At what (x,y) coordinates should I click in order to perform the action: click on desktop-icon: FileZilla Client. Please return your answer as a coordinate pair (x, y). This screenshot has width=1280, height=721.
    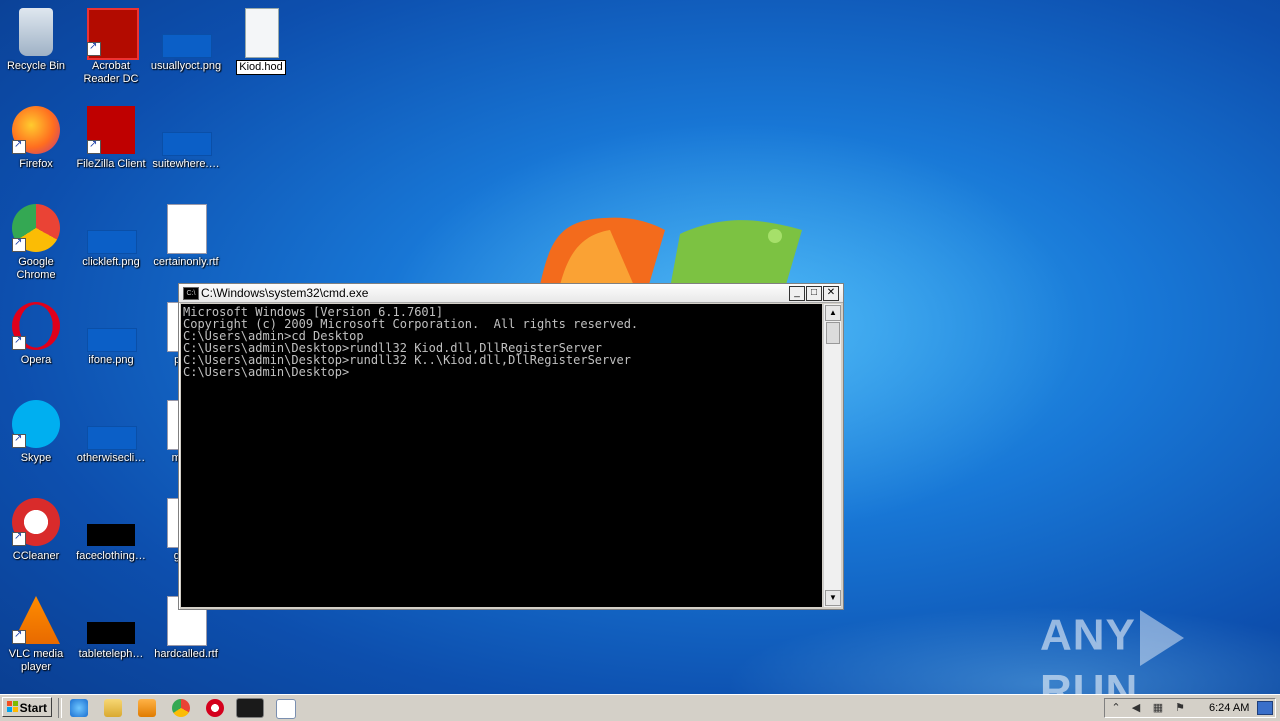
    Looking at the image, I should click on (111, 138).